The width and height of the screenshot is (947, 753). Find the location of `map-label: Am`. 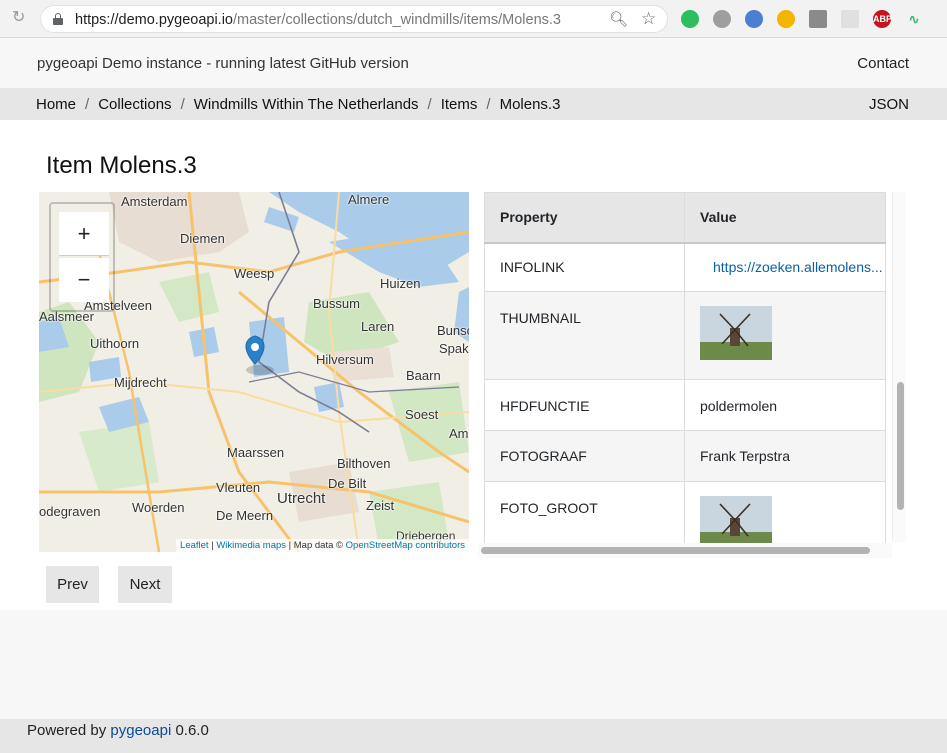

map-label: Am is located at coordinates (459, 433).